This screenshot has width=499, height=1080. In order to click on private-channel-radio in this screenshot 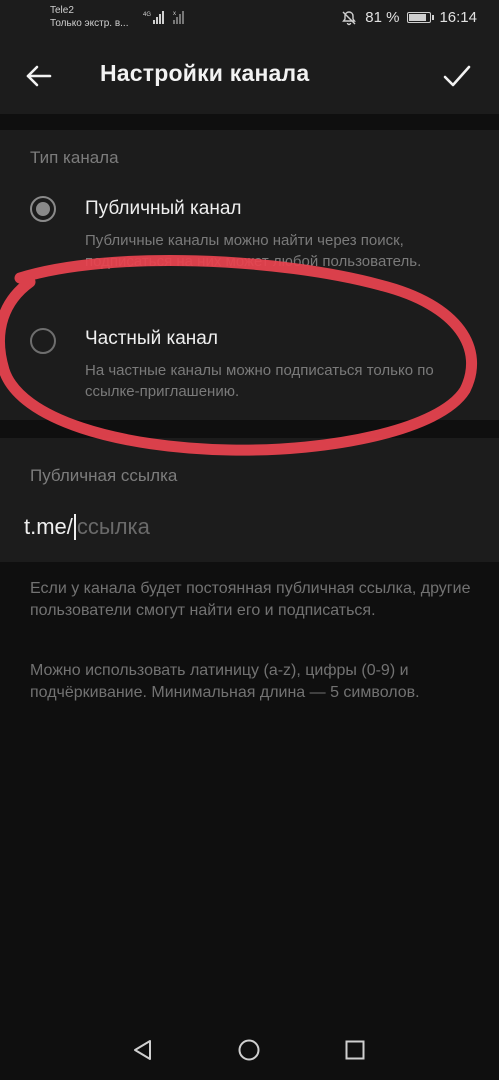, I will do `click(43, 341)`.